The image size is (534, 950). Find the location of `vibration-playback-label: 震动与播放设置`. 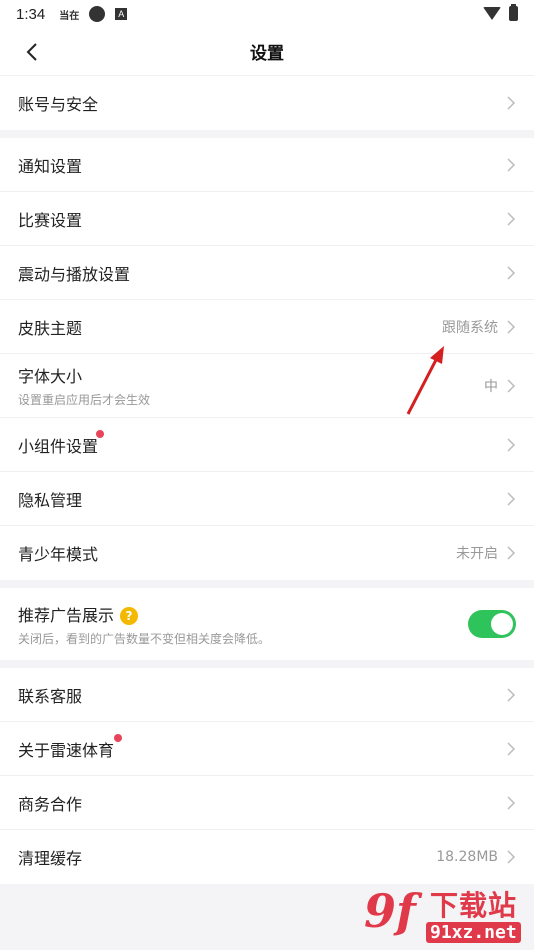

vibration-playback-label: 震动与播放设置 is located at coordinates (74, 274).